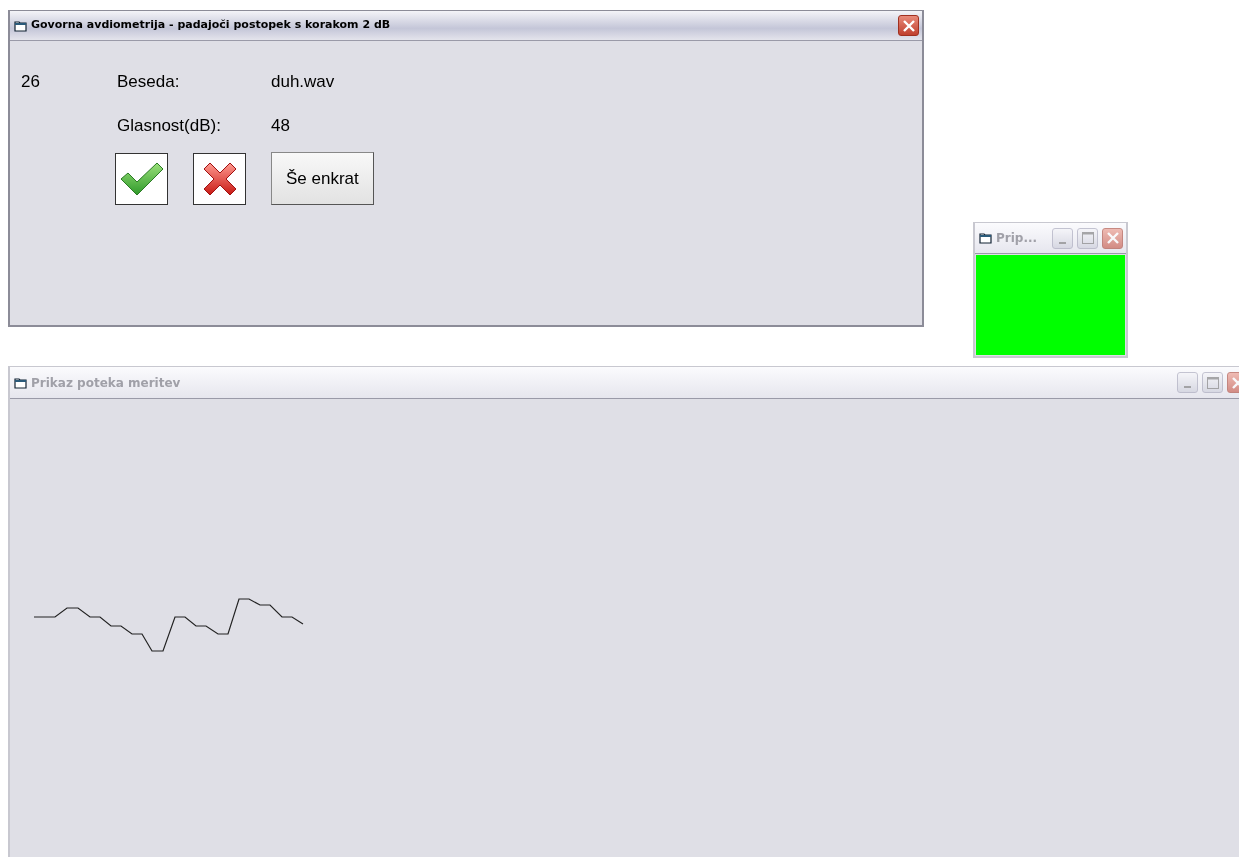 This screenshot has width=1239, height=857. What do you see at coordinates (211, 25) in the screenshot?
I see `window-title: Govorna avdiometrija - padajoči postopek s korakom 2 dB` at bounding box center [211, 25].